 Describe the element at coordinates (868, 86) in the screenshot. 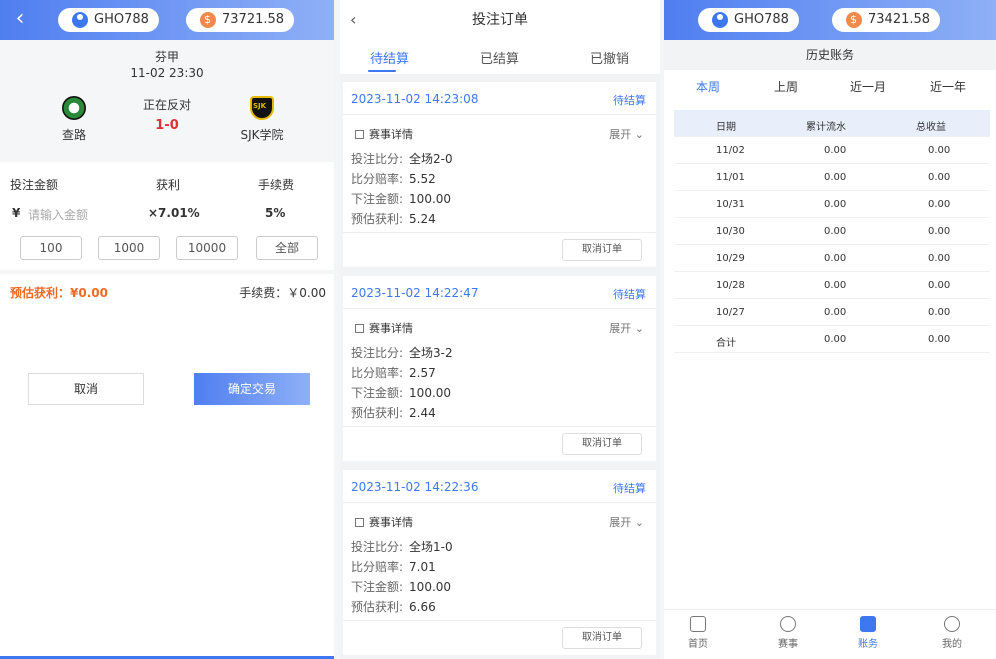

I see `tab-last-month: 近一月` at that location.